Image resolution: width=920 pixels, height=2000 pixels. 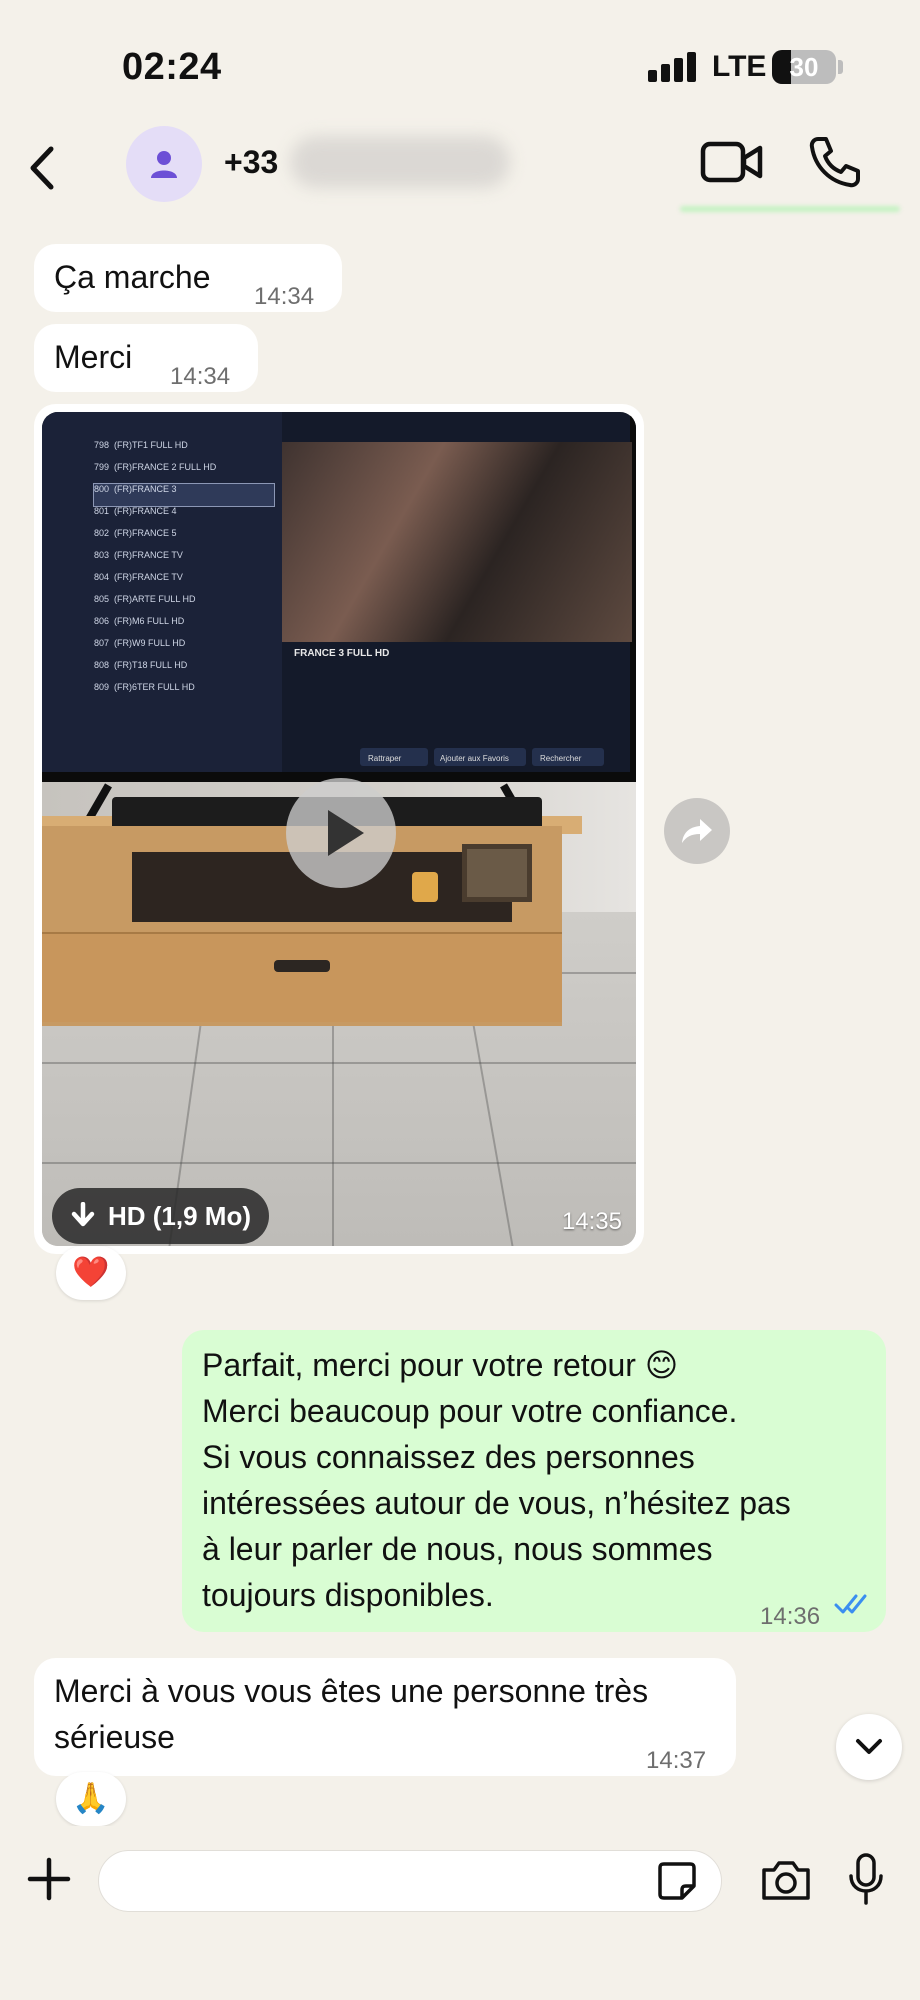 I want to click on phone-call-button, so click(x=834, y=162).